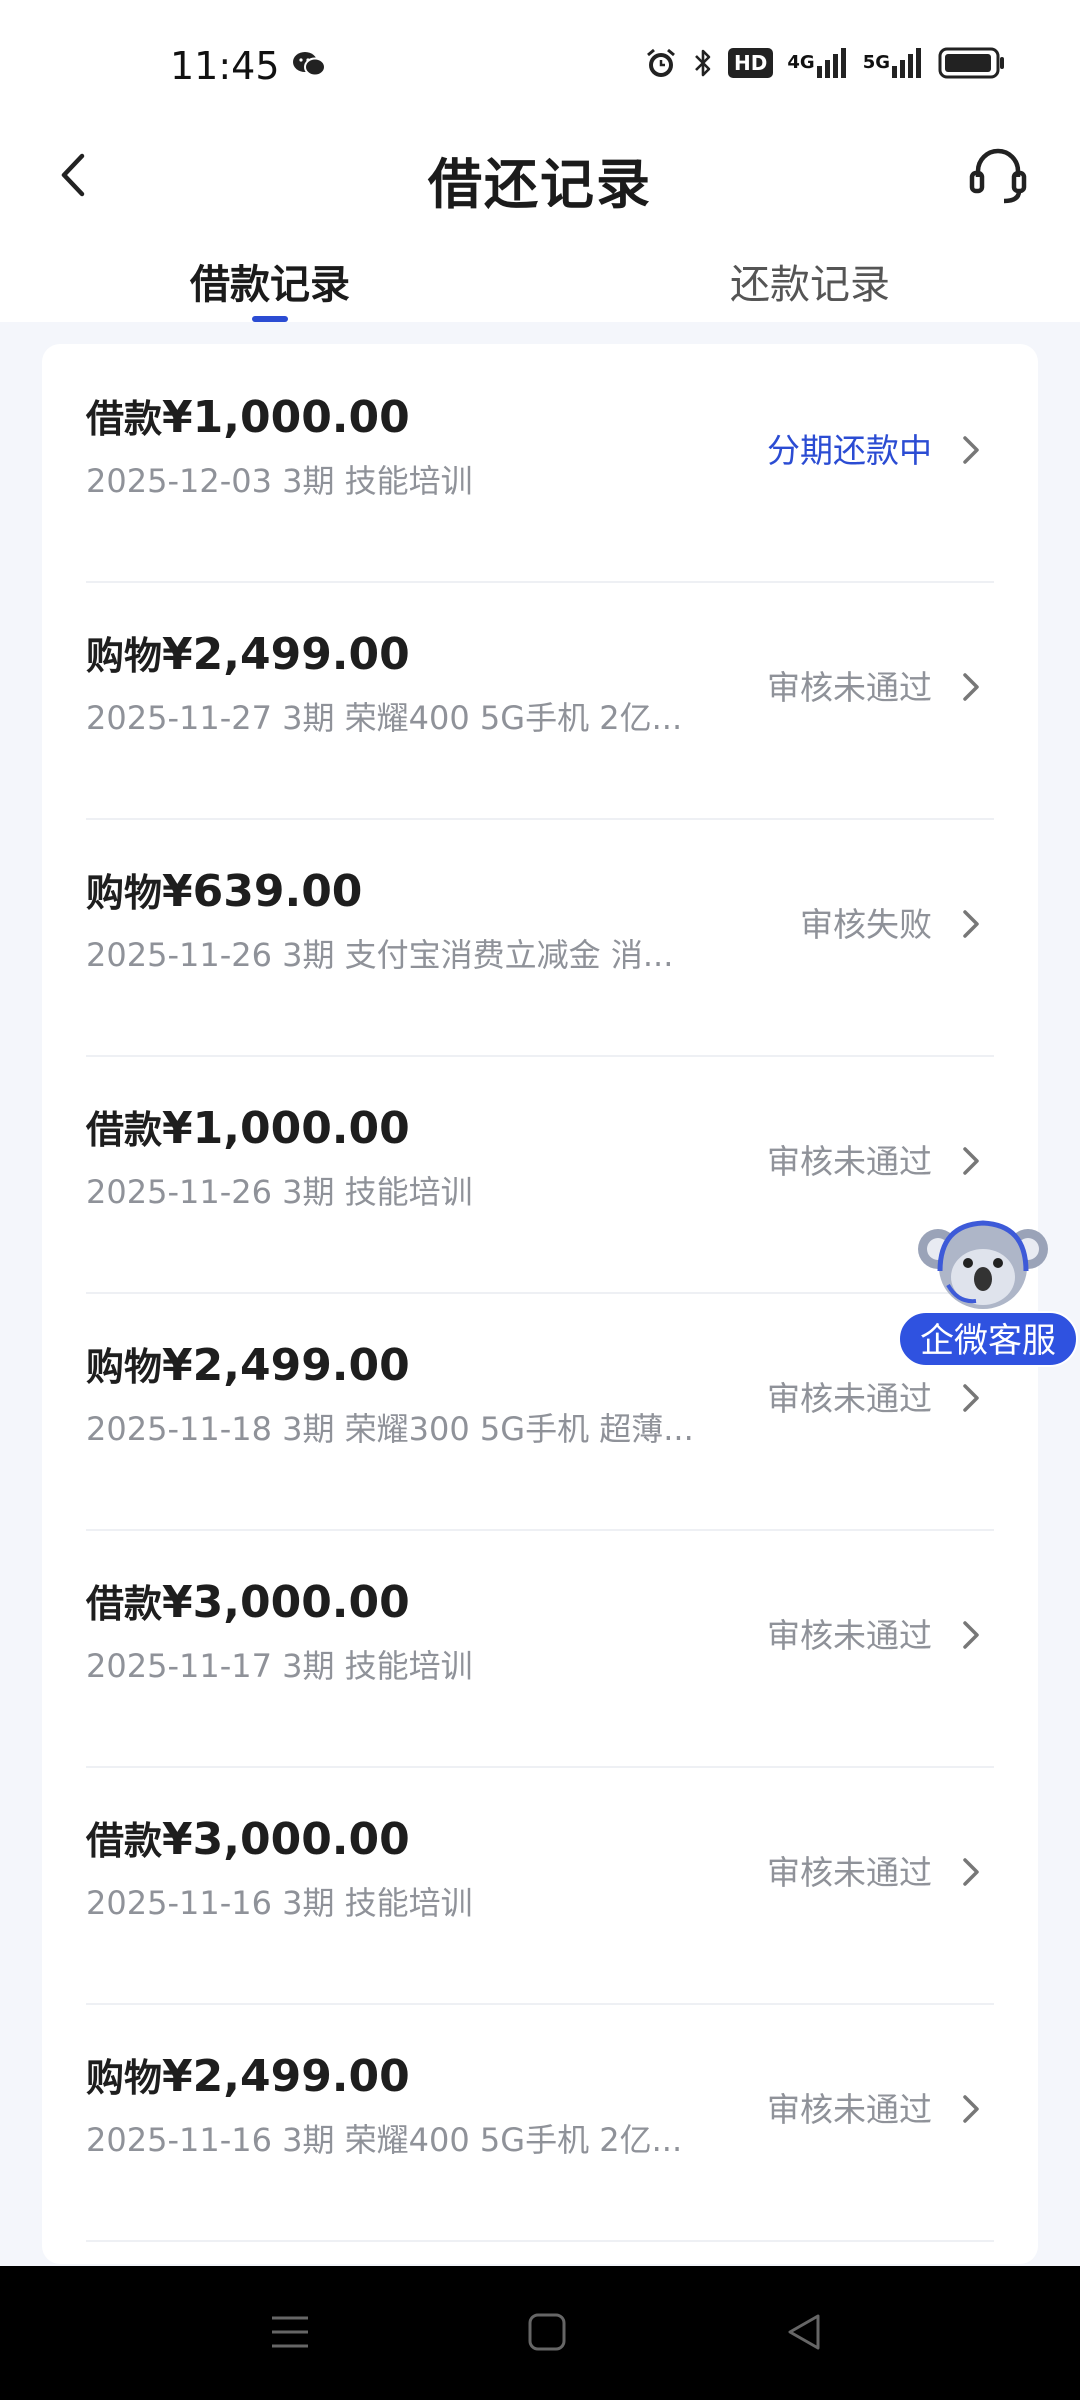  What do you see at coordinates (270, 319) in the screenshot?
I see `tab-active-indicator` at bounding box center [270, 319].